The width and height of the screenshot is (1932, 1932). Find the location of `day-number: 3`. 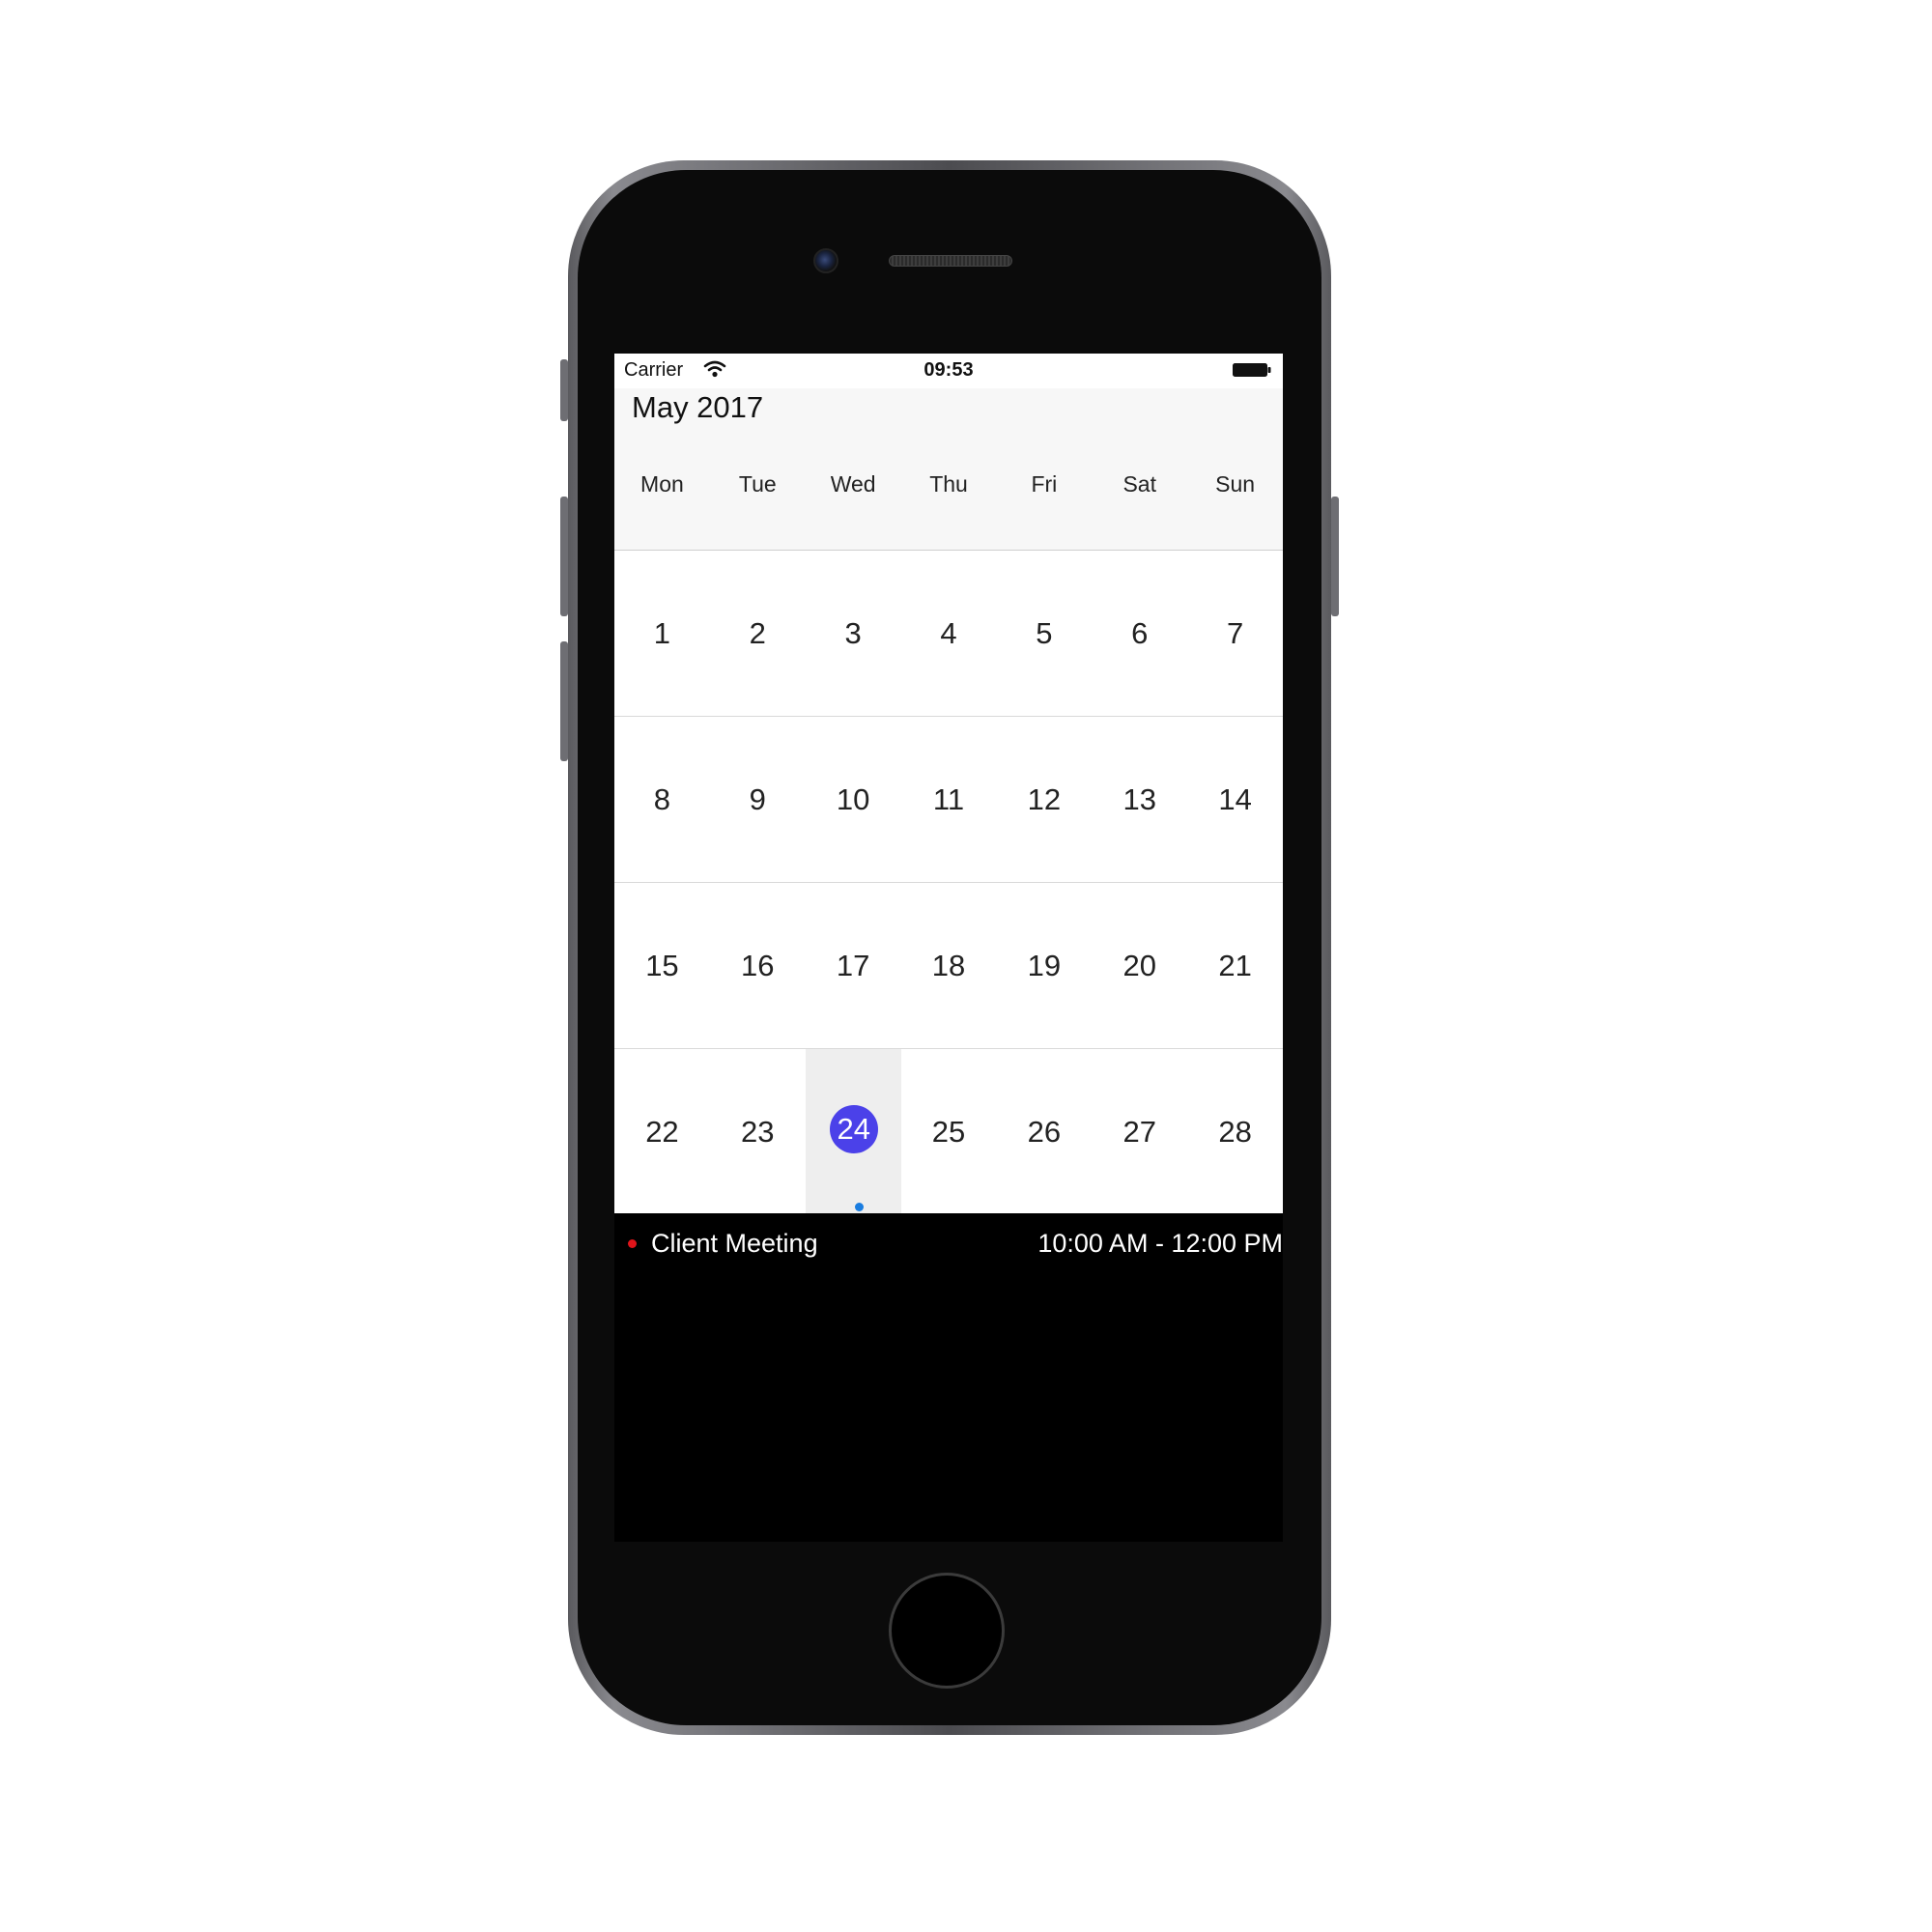

day-number: 3 is located at coordinates (853, 633).